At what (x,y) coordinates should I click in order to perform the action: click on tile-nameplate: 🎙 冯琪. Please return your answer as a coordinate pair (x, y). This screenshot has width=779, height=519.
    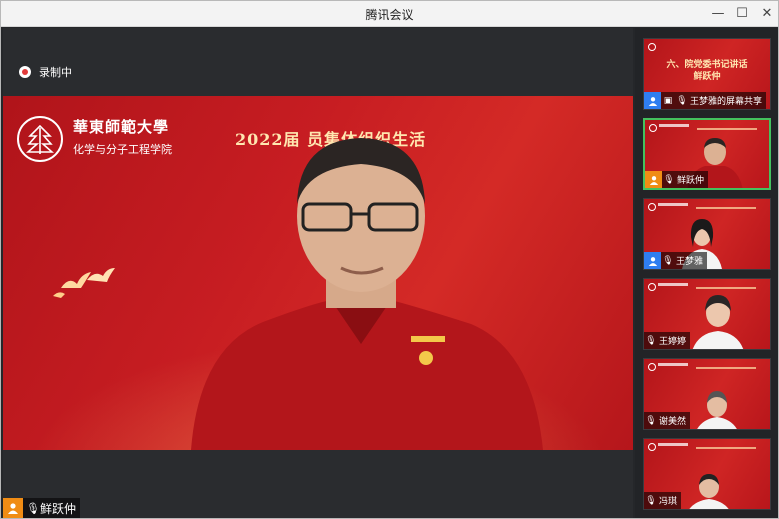
    Looking at the image, I should click on (663, 500).